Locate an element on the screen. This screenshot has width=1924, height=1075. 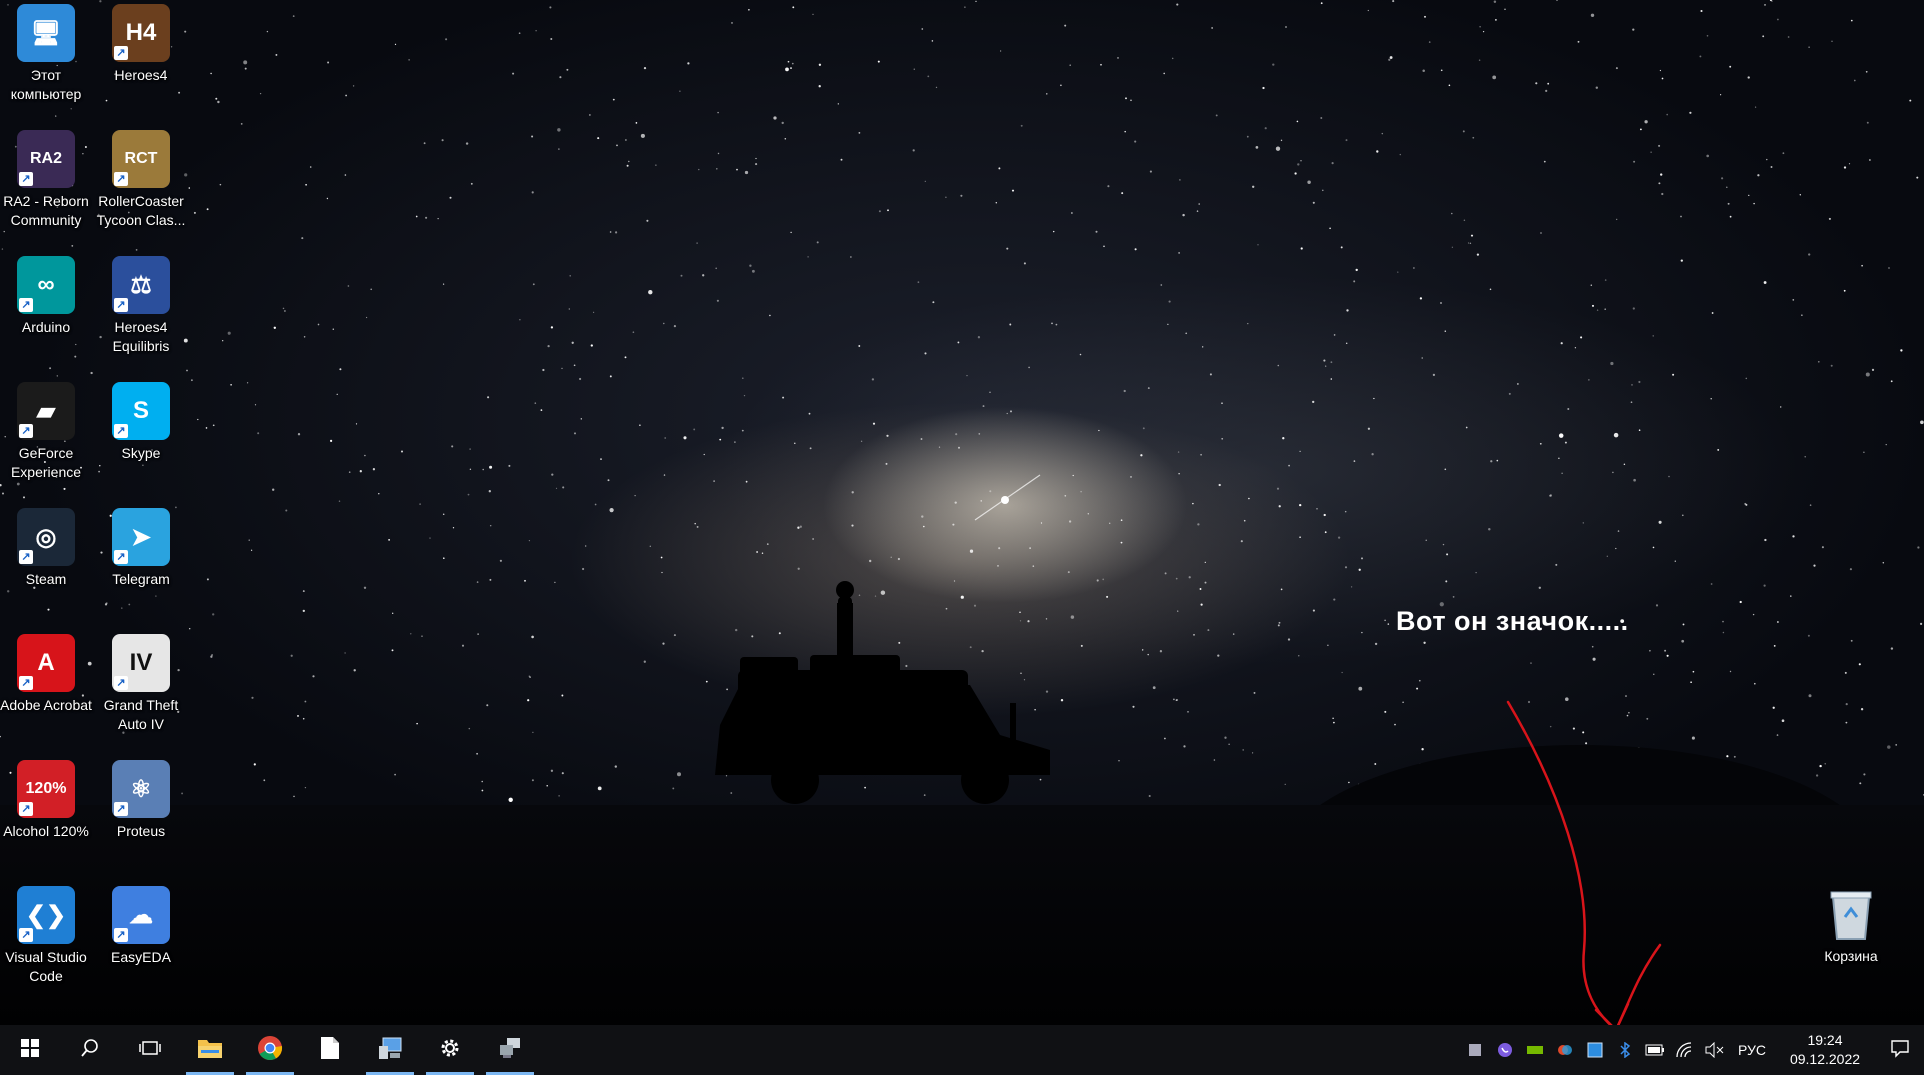
taskbar-network-app-button is located at coordinates (510, 1050).